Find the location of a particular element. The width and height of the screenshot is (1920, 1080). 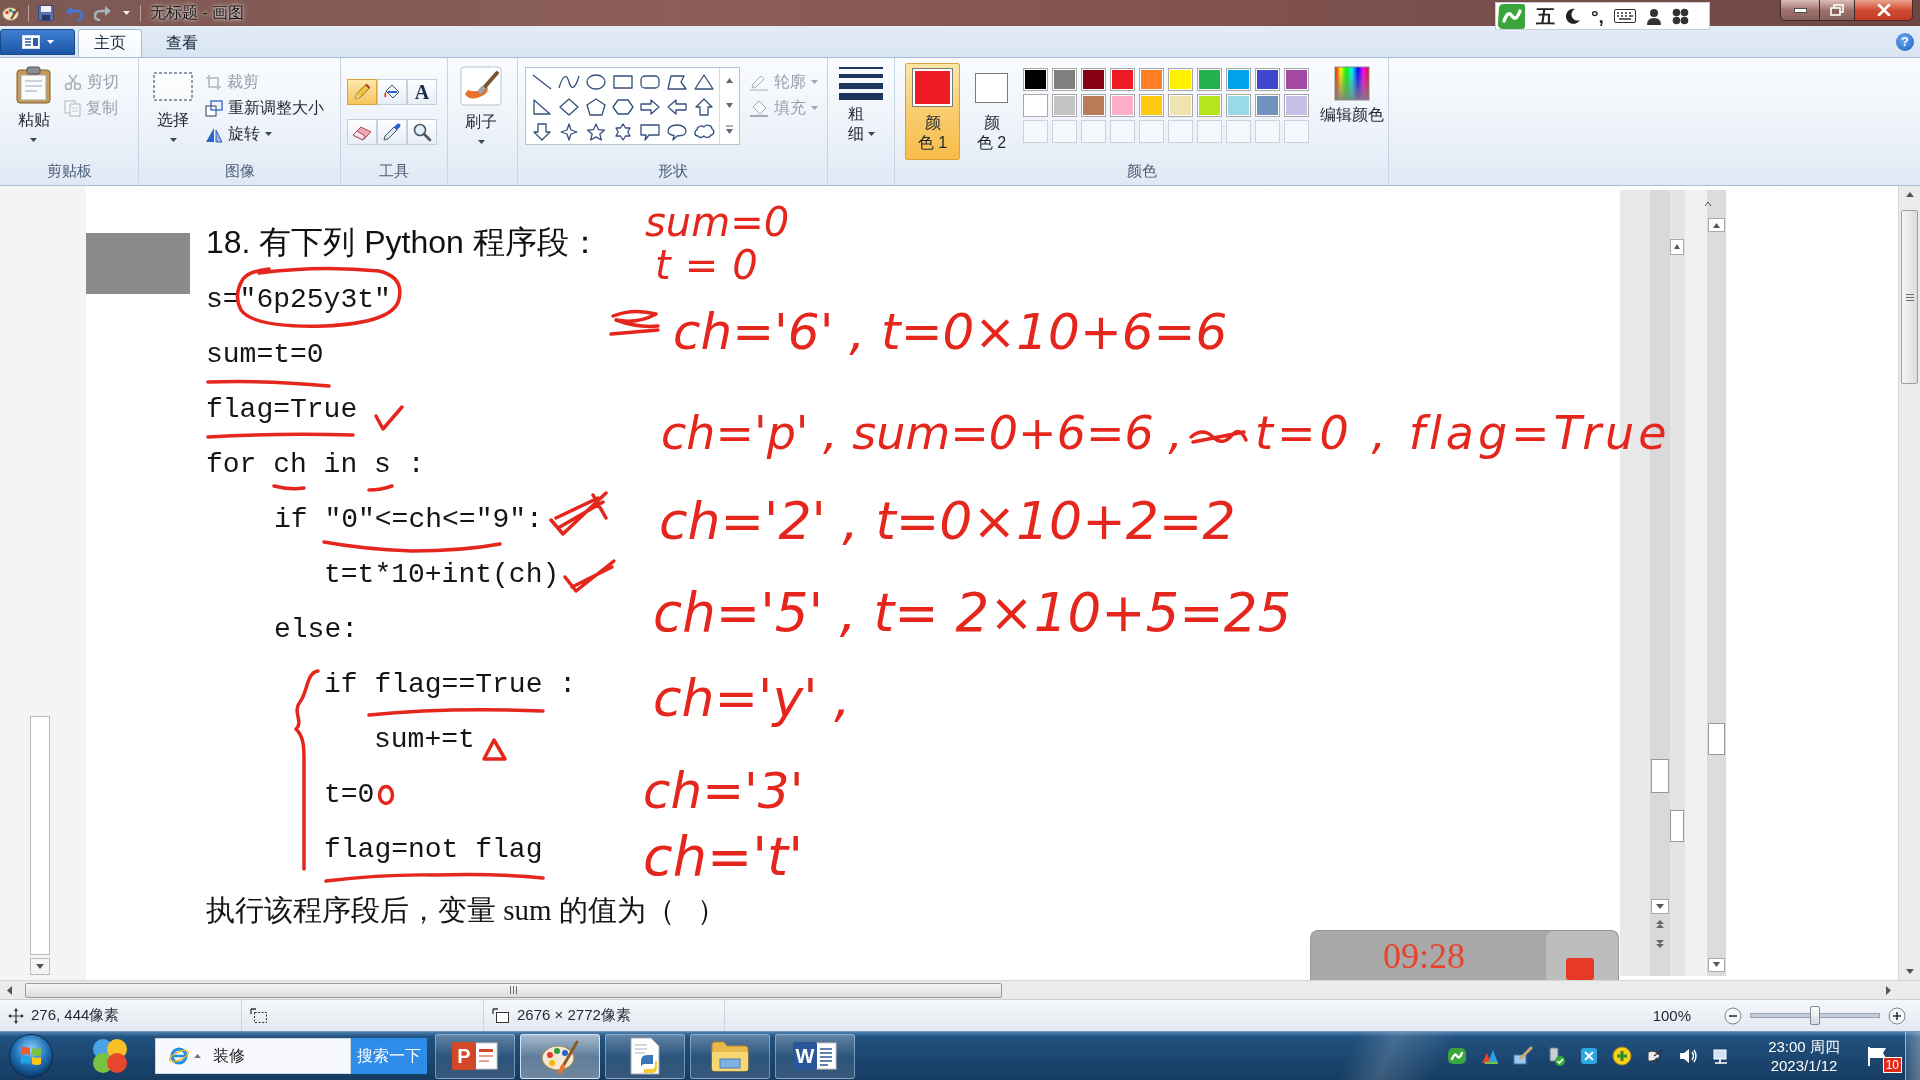

magnifier-button is located at coordinates (422, 132).